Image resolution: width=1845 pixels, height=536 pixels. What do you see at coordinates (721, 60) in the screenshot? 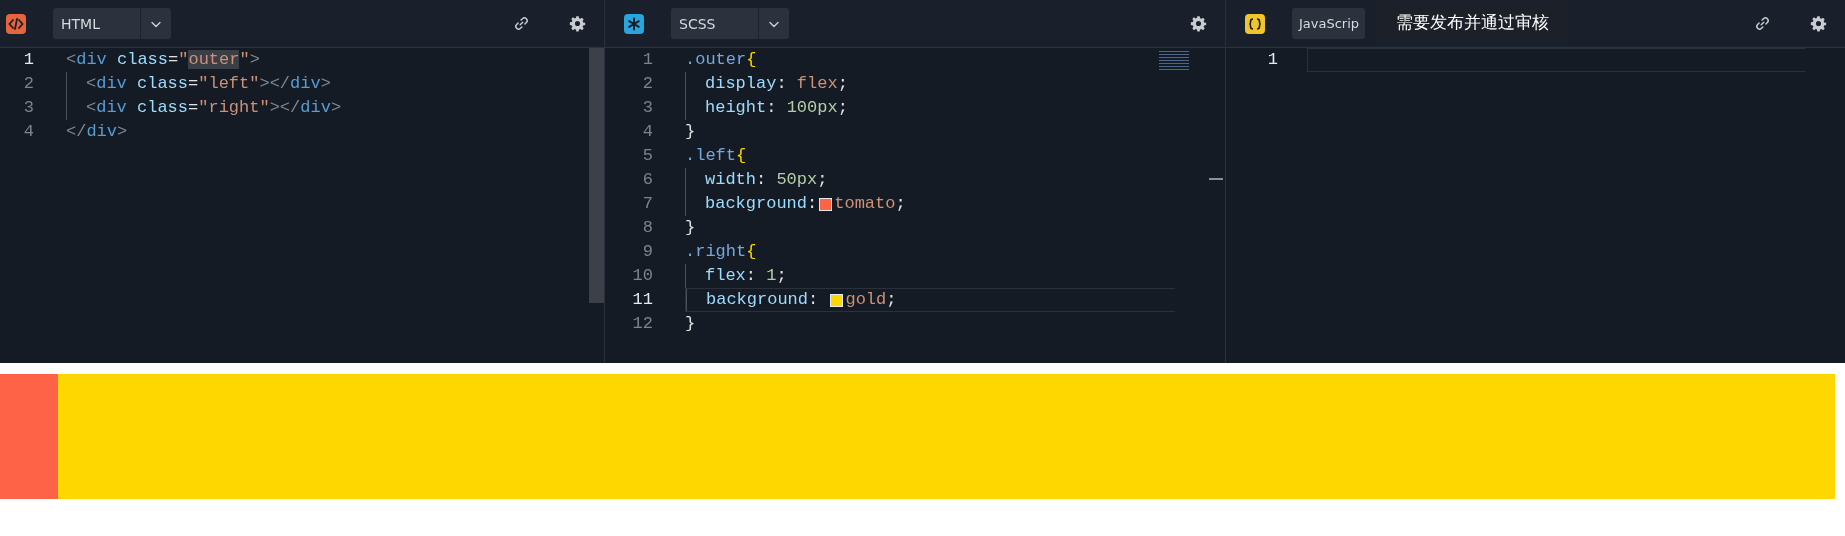
I see `code-text: .outer{` at bounding box center [721, 60].